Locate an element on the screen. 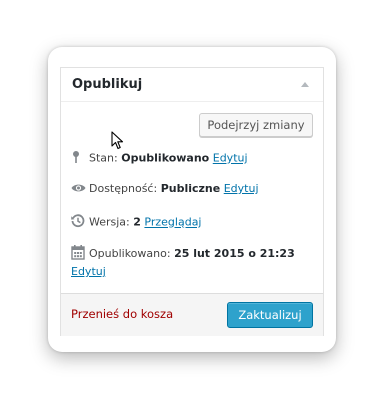 The image size is (385, 400). publish-actions: Przenieś do kosza Zaktualizuj is located at coordinates (192, 314).